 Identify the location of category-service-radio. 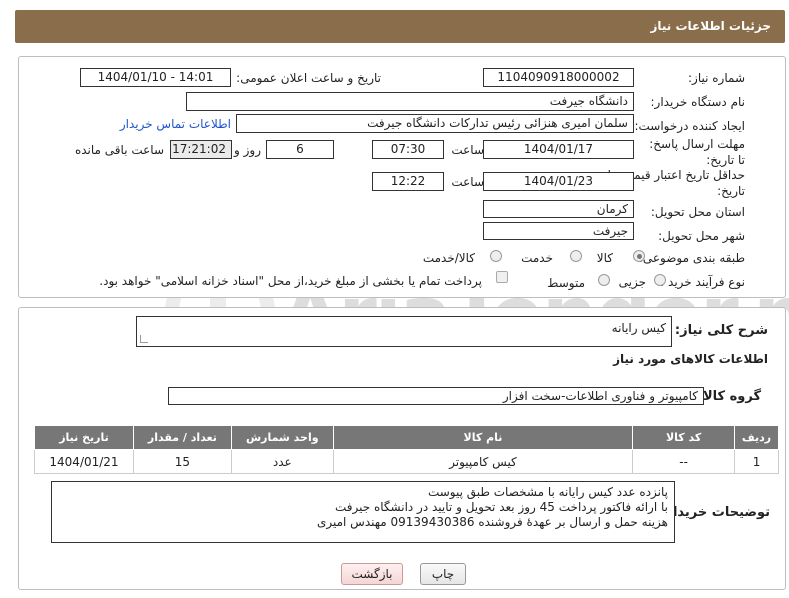
(576, 256).